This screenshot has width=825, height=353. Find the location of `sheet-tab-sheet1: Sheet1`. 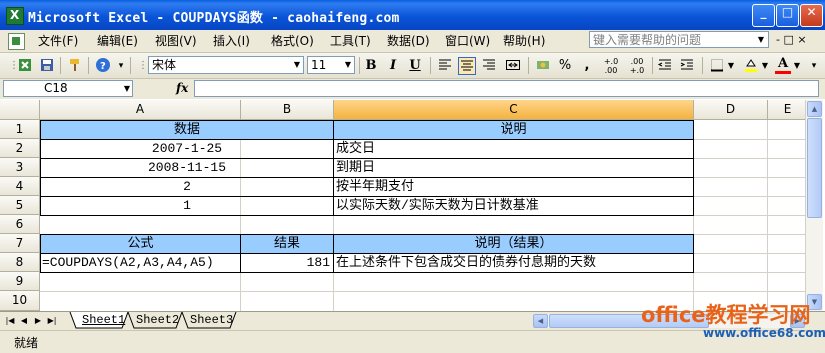

sheet-tab-sheet1: Sheet1 is located at coordinates (103, 320).